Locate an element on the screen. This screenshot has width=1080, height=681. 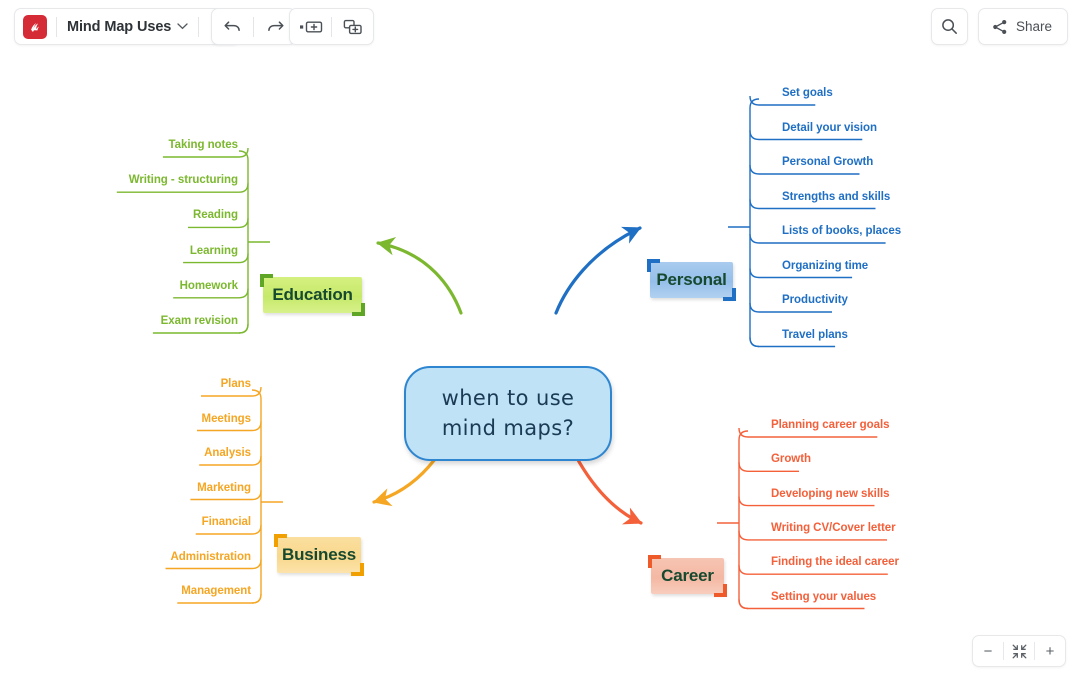
subtopic-personal-1: Set goals is located at coordinates (807, 93).